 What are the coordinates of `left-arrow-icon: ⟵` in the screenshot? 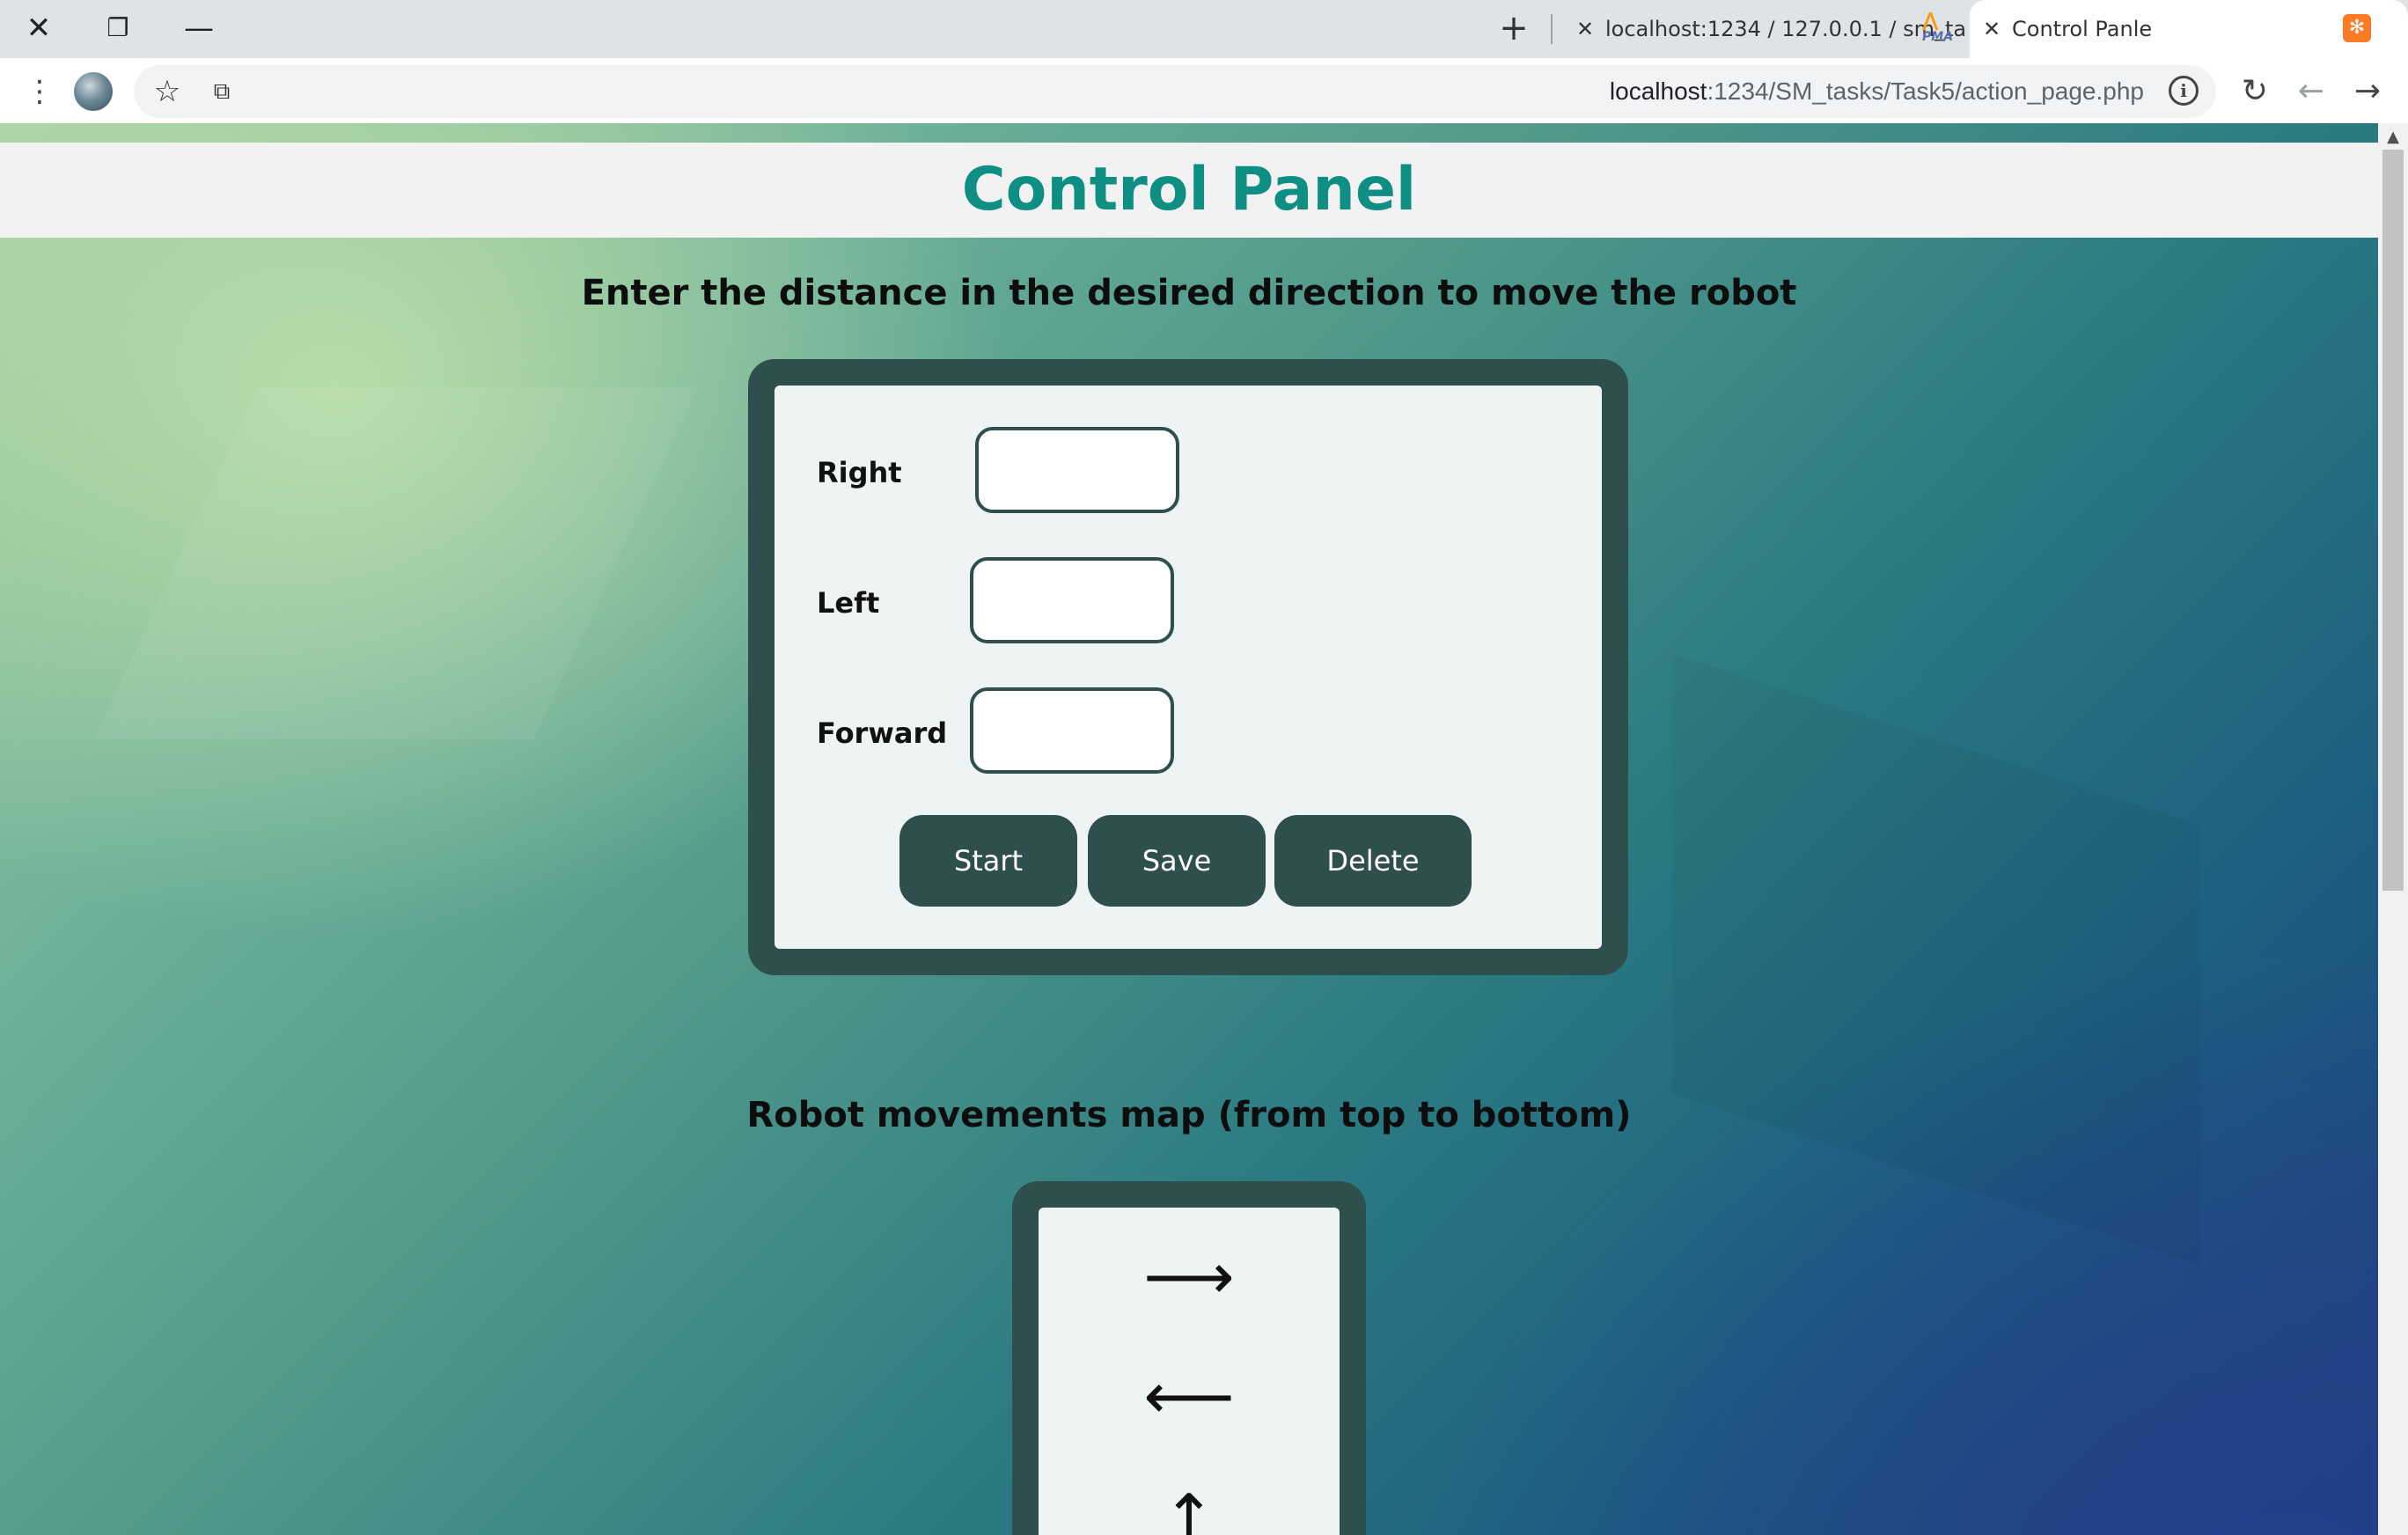 It's located at (1189, 1396).